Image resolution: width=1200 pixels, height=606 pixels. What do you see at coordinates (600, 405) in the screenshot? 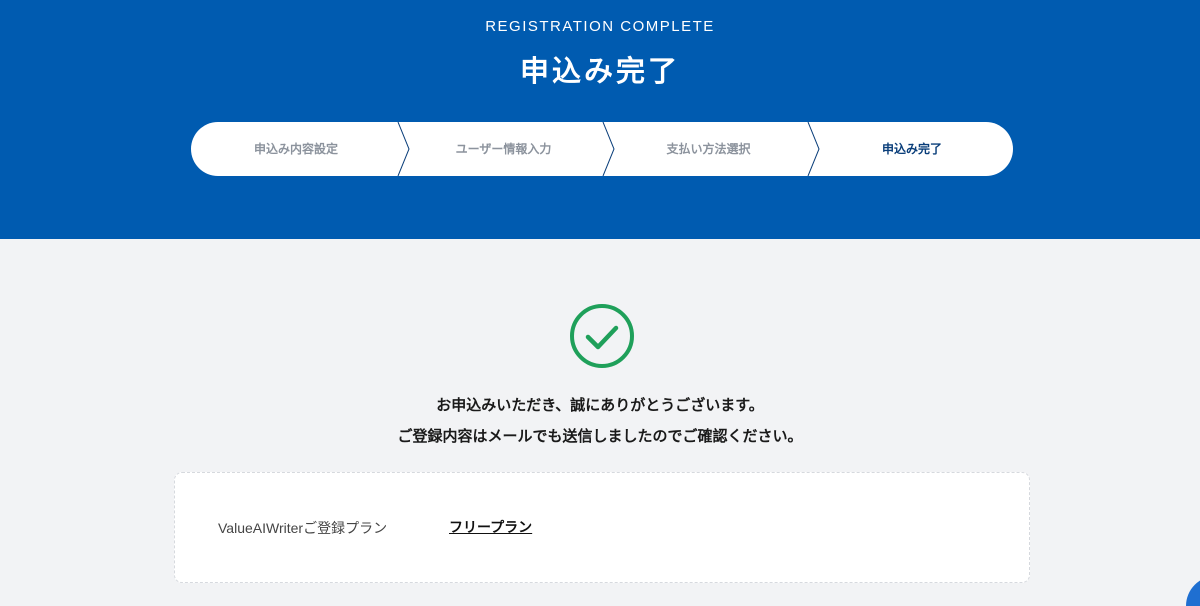
I see `thank-you-message: お申込みいただき、誠にありがとうございます。` at bounding box center [600, 405].